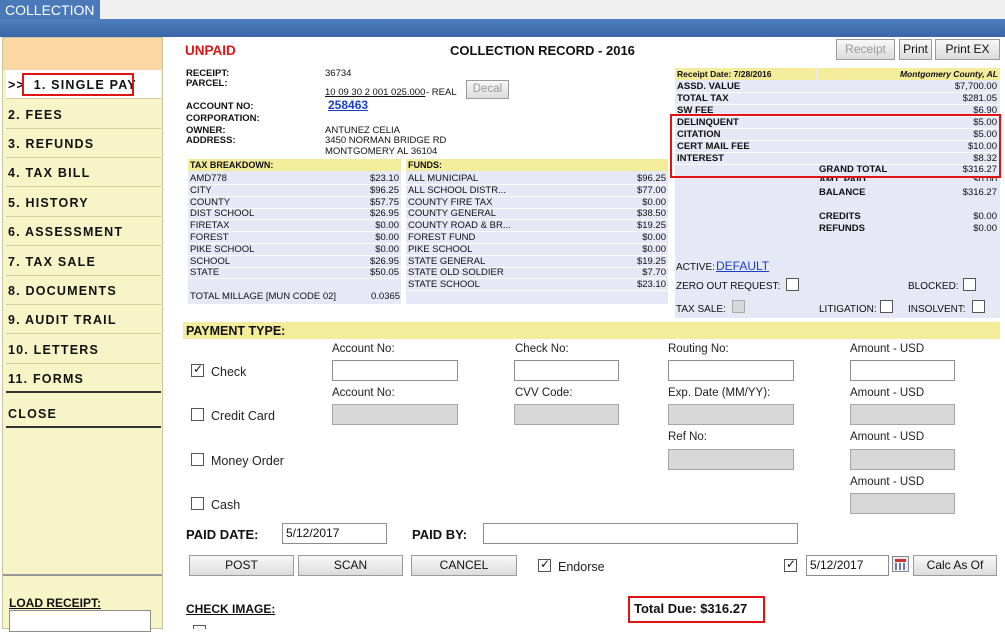  I want to click on check-account-input, so click(395, 370).